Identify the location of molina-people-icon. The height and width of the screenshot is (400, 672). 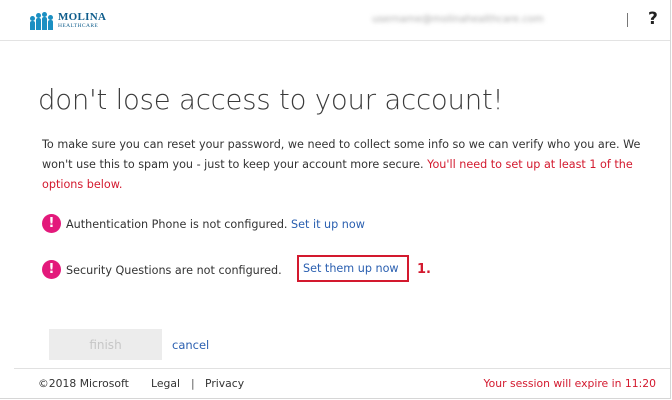
(43, 21).